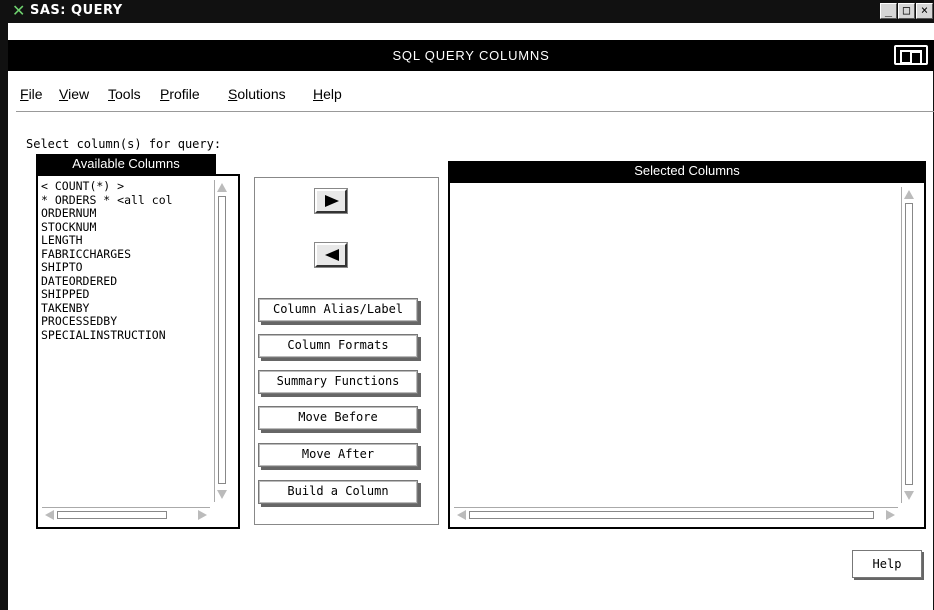 Image resolution: width=934 pixels, height=610 pixels. Describe the element at coordinates (107, 321) in the screenshot. I see `list-item: PROCESSEDBY` at that location.